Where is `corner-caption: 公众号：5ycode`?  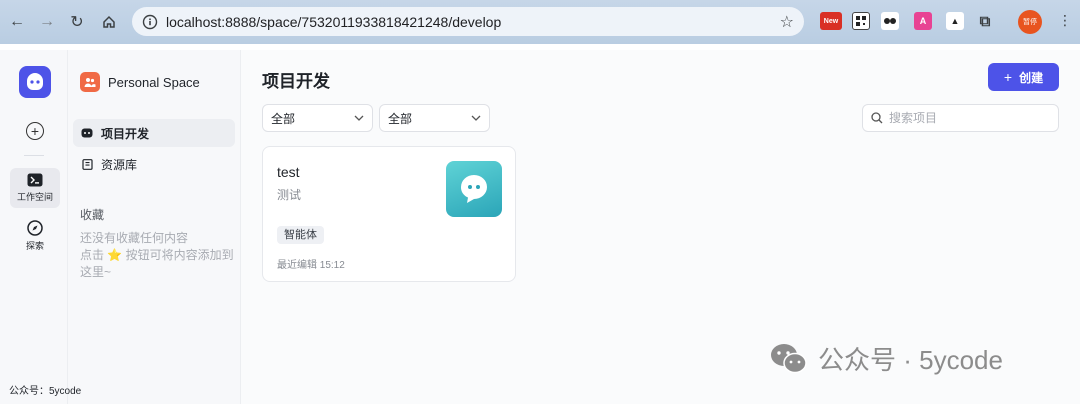 corner-caption: 公众号：5ycode is located at coordinates (45, 391).